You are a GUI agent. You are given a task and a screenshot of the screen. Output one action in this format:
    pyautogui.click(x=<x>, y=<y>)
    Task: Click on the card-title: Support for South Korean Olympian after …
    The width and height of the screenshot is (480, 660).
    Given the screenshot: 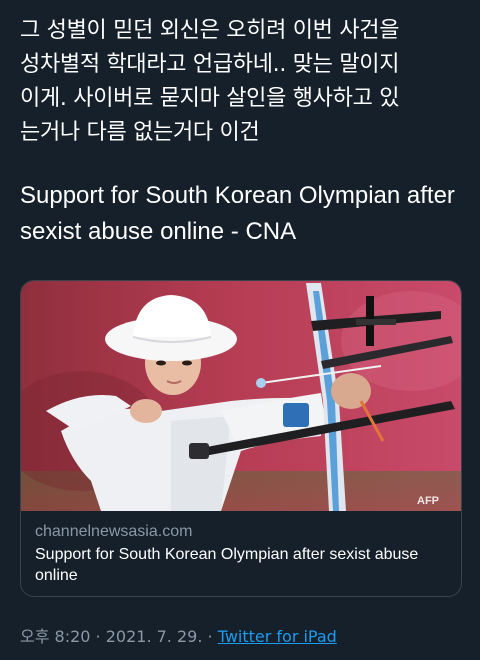 What is the action you would take?
    pyautogui.click(x=227, y=565)
    